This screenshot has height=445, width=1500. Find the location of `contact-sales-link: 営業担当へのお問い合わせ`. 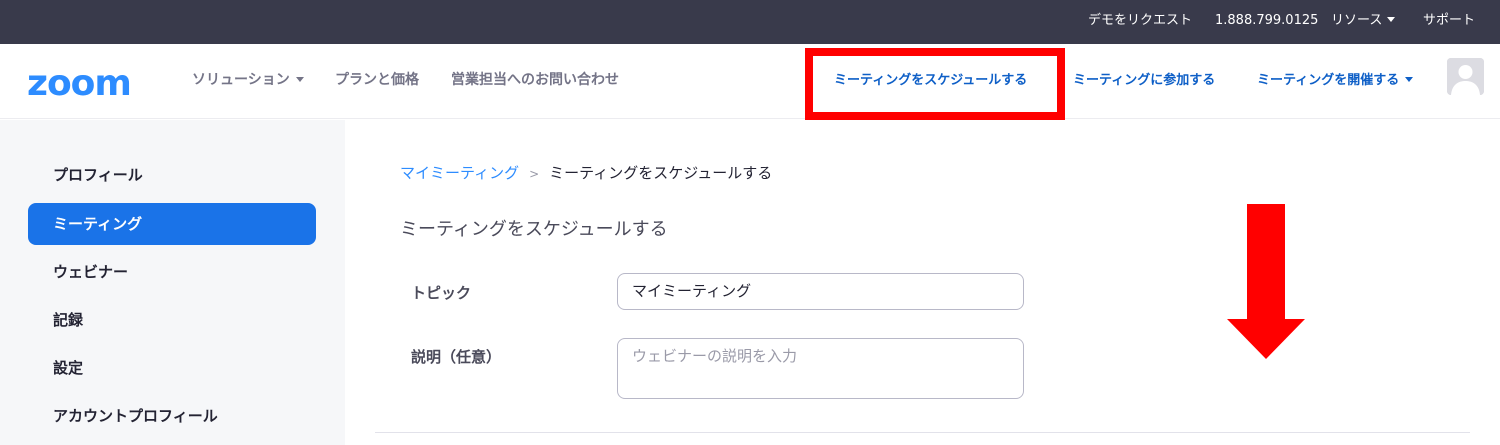

contact-sales-link: 営業担当へのお問い合わせ is located at coordinates (535, 81).